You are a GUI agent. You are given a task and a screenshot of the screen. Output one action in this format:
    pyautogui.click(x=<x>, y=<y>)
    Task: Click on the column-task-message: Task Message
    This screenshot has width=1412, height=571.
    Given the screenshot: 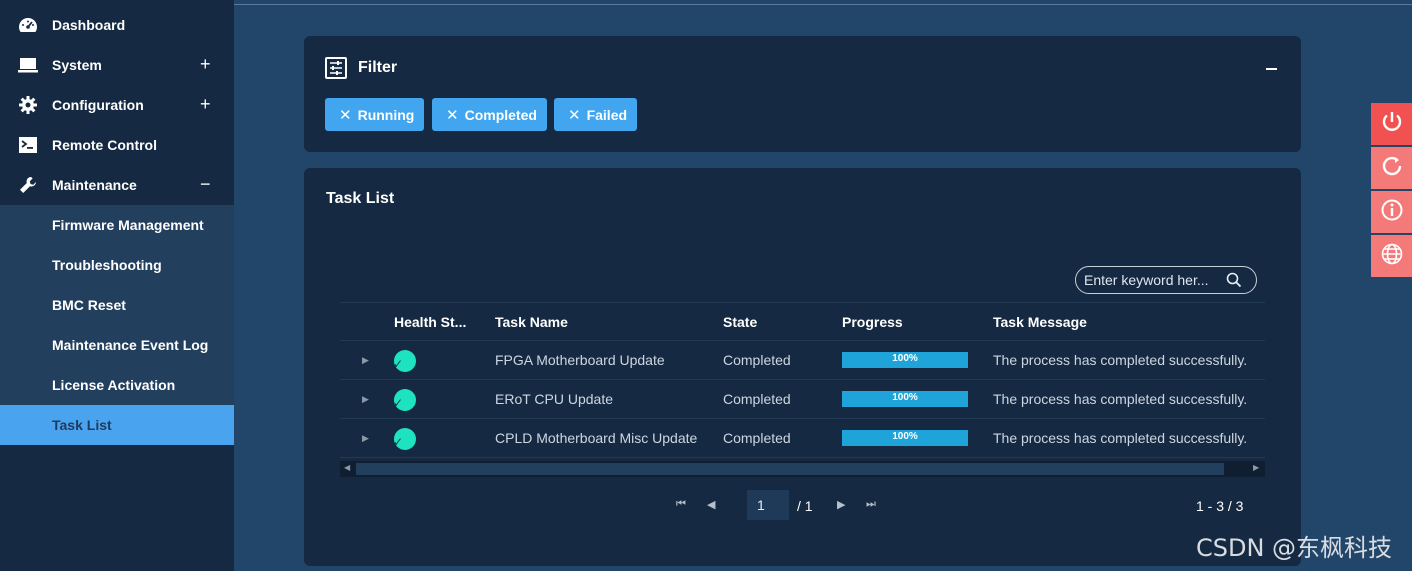 What is the action you would take?
    pyautogui.click(x=1129, y=322)
    